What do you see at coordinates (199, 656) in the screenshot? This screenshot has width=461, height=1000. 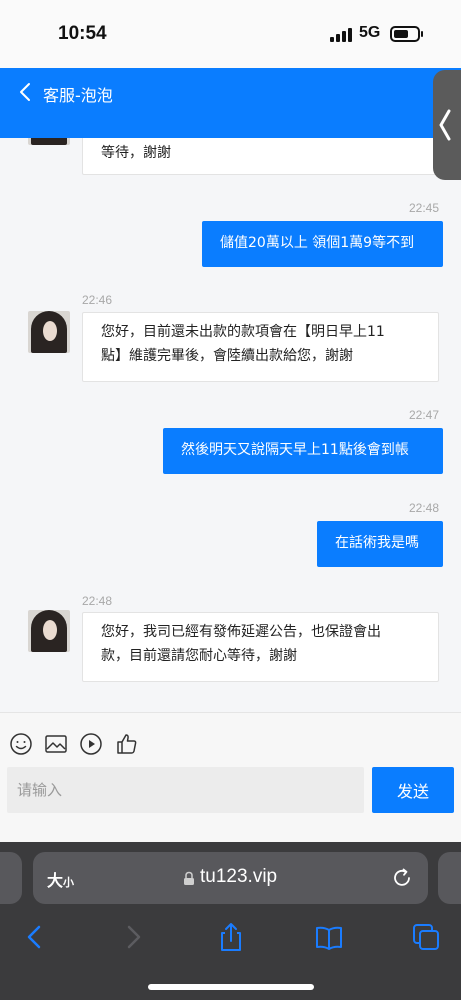 I see `message-line: 款，目前還請您耐心等待，謝謝` at bounding box center [199, 656].